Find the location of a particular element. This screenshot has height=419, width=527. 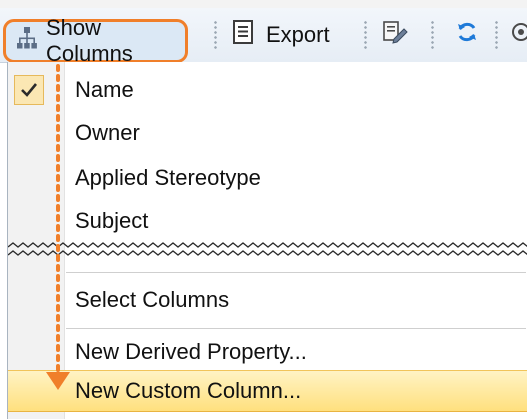

omitted-items-break is located at coordinates (267, 249).